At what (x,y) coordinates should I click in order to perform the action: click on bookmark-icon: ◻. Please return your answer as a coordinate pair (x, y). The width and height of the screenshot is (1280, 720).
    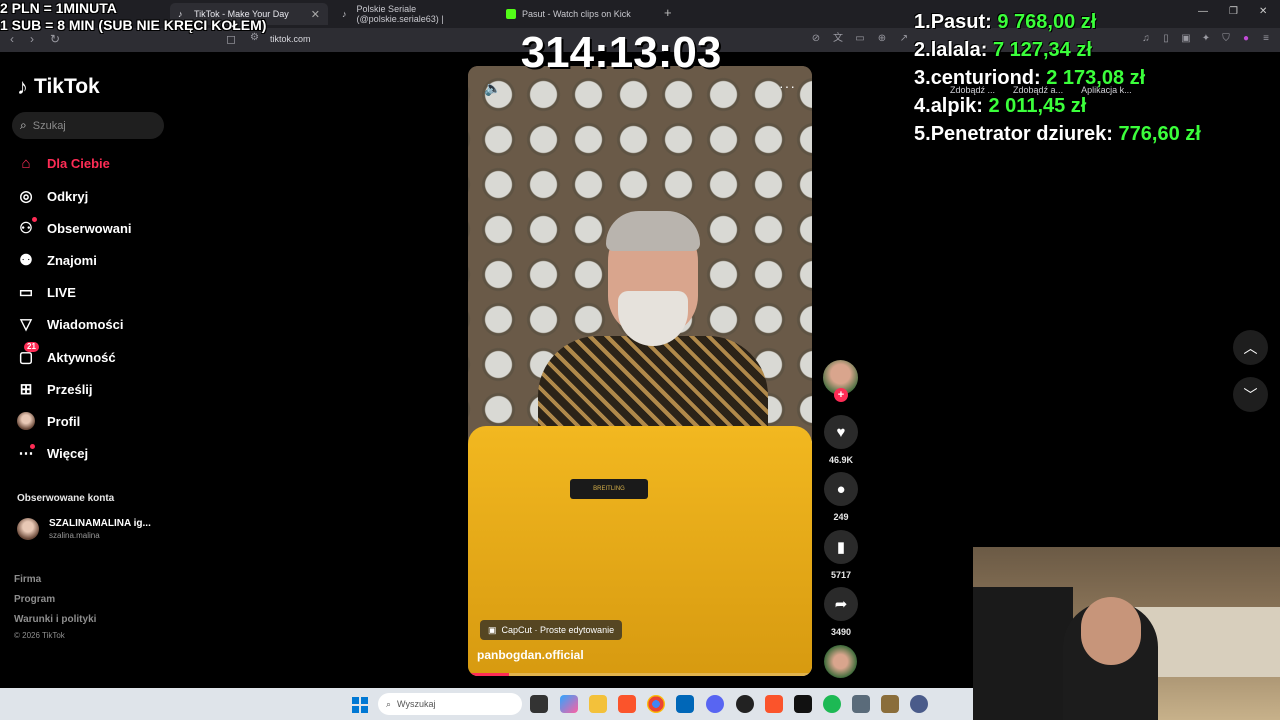
    Looking at the image, I should click on (231, 39).